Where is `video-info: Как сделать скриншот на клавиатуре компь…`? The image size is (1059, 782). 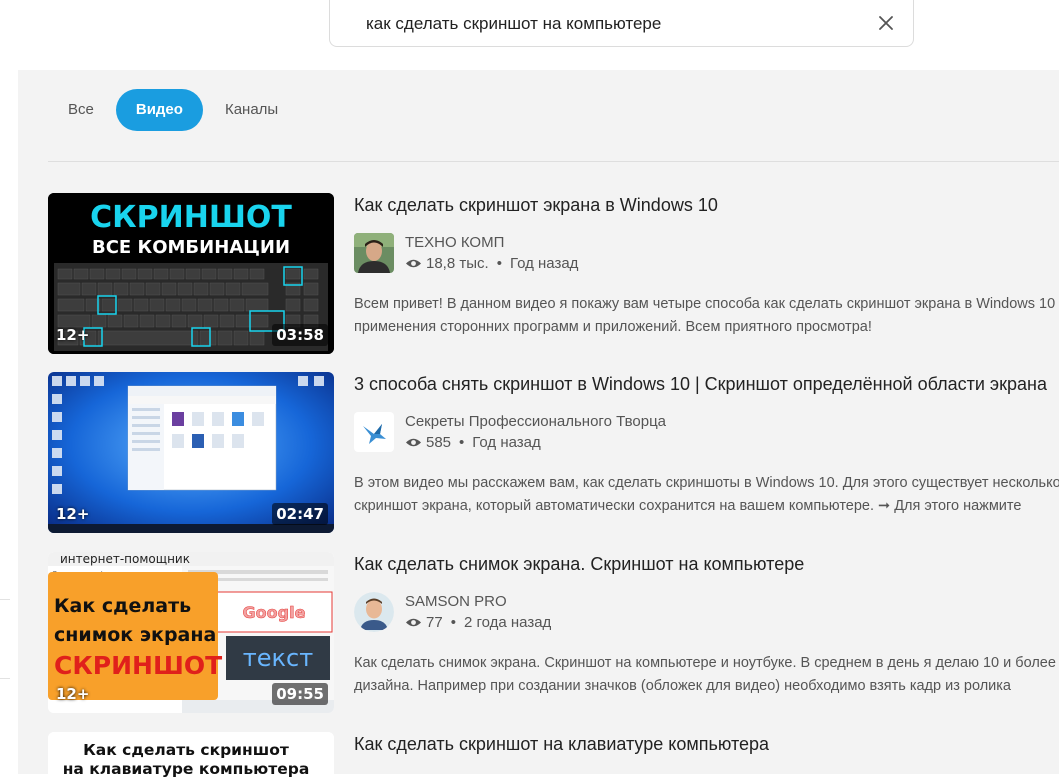 video-info: Как сделать скриншот на клавиатуре компь… is located at coordinates (706, 743).